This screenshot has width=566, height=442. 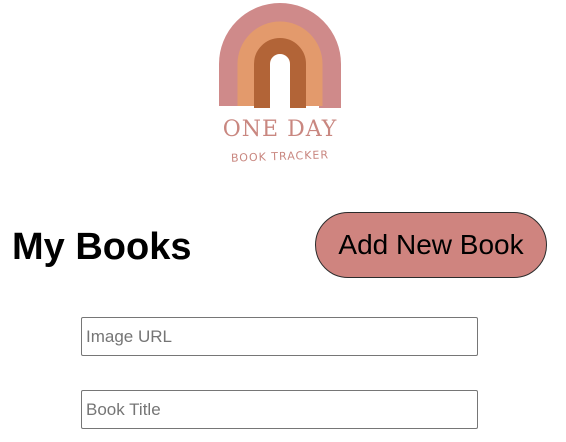 What do you see at coordinates (279, 336) in the screenshot?
I see `image-url-input` at bounding box center [279, 336].